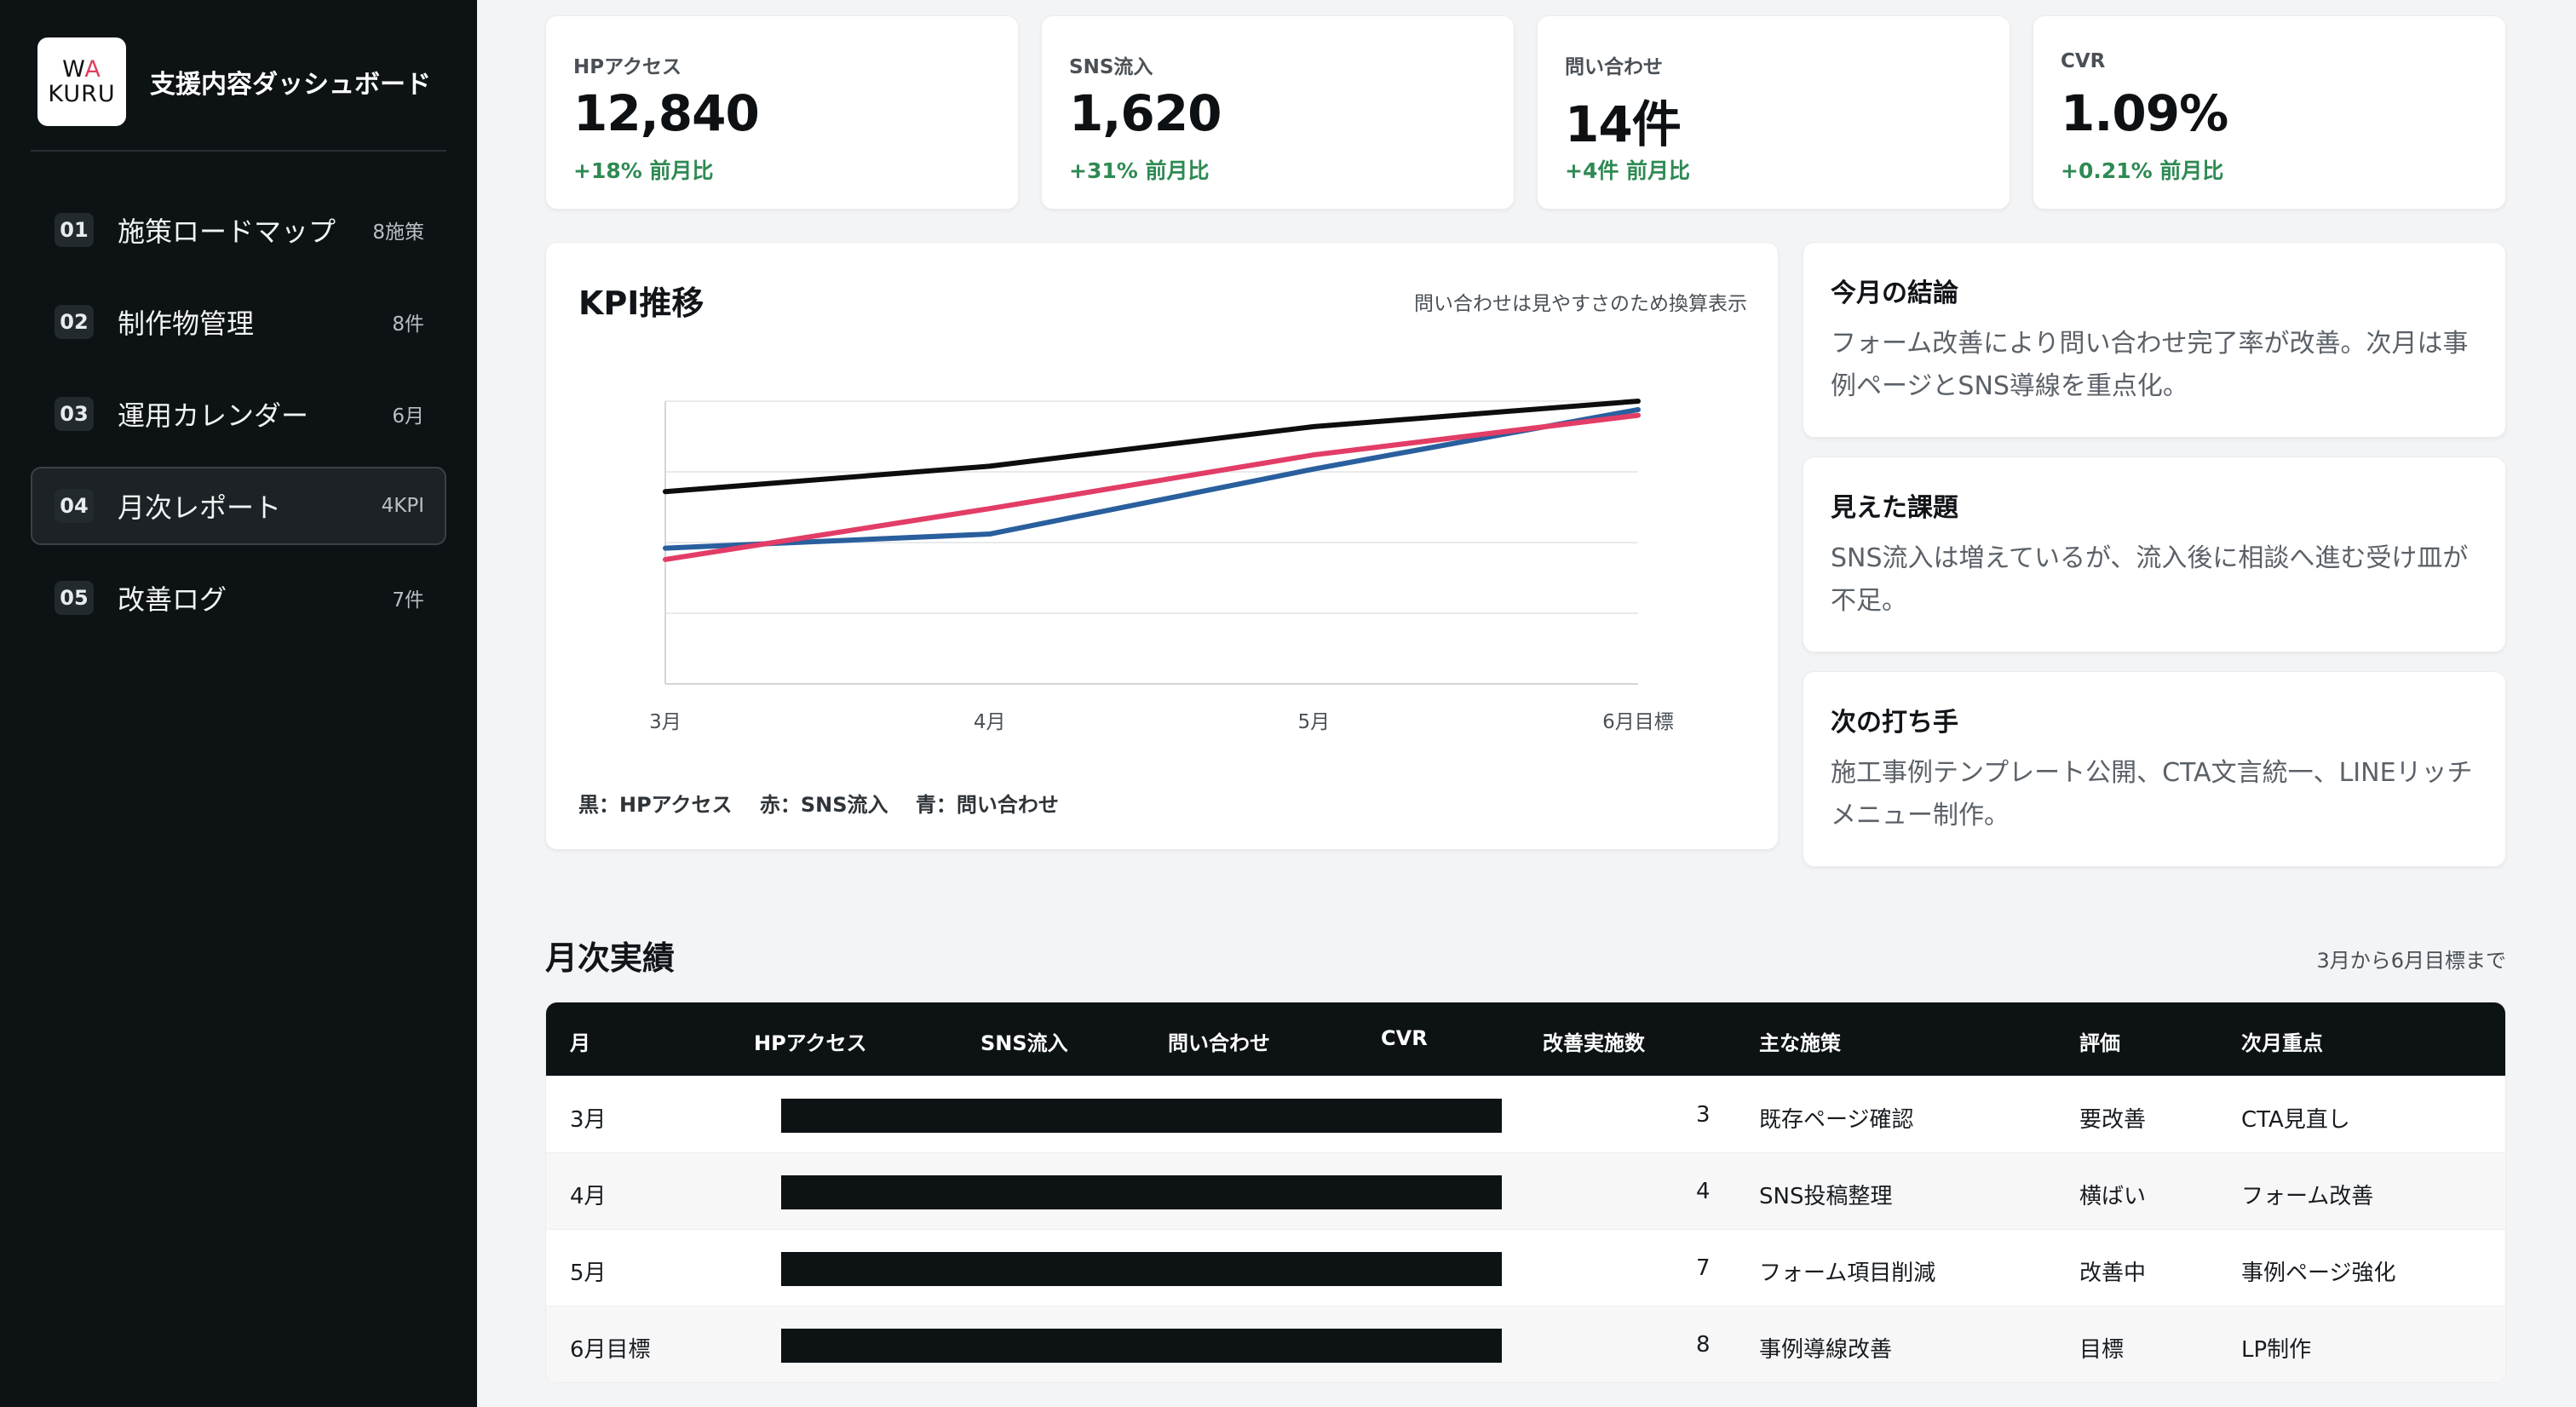 The image size is (2576, 1407). Describe the element at coordinates (644, 170) in the screenshot. I see `kpi-delta: +18% 前月比` at that location.